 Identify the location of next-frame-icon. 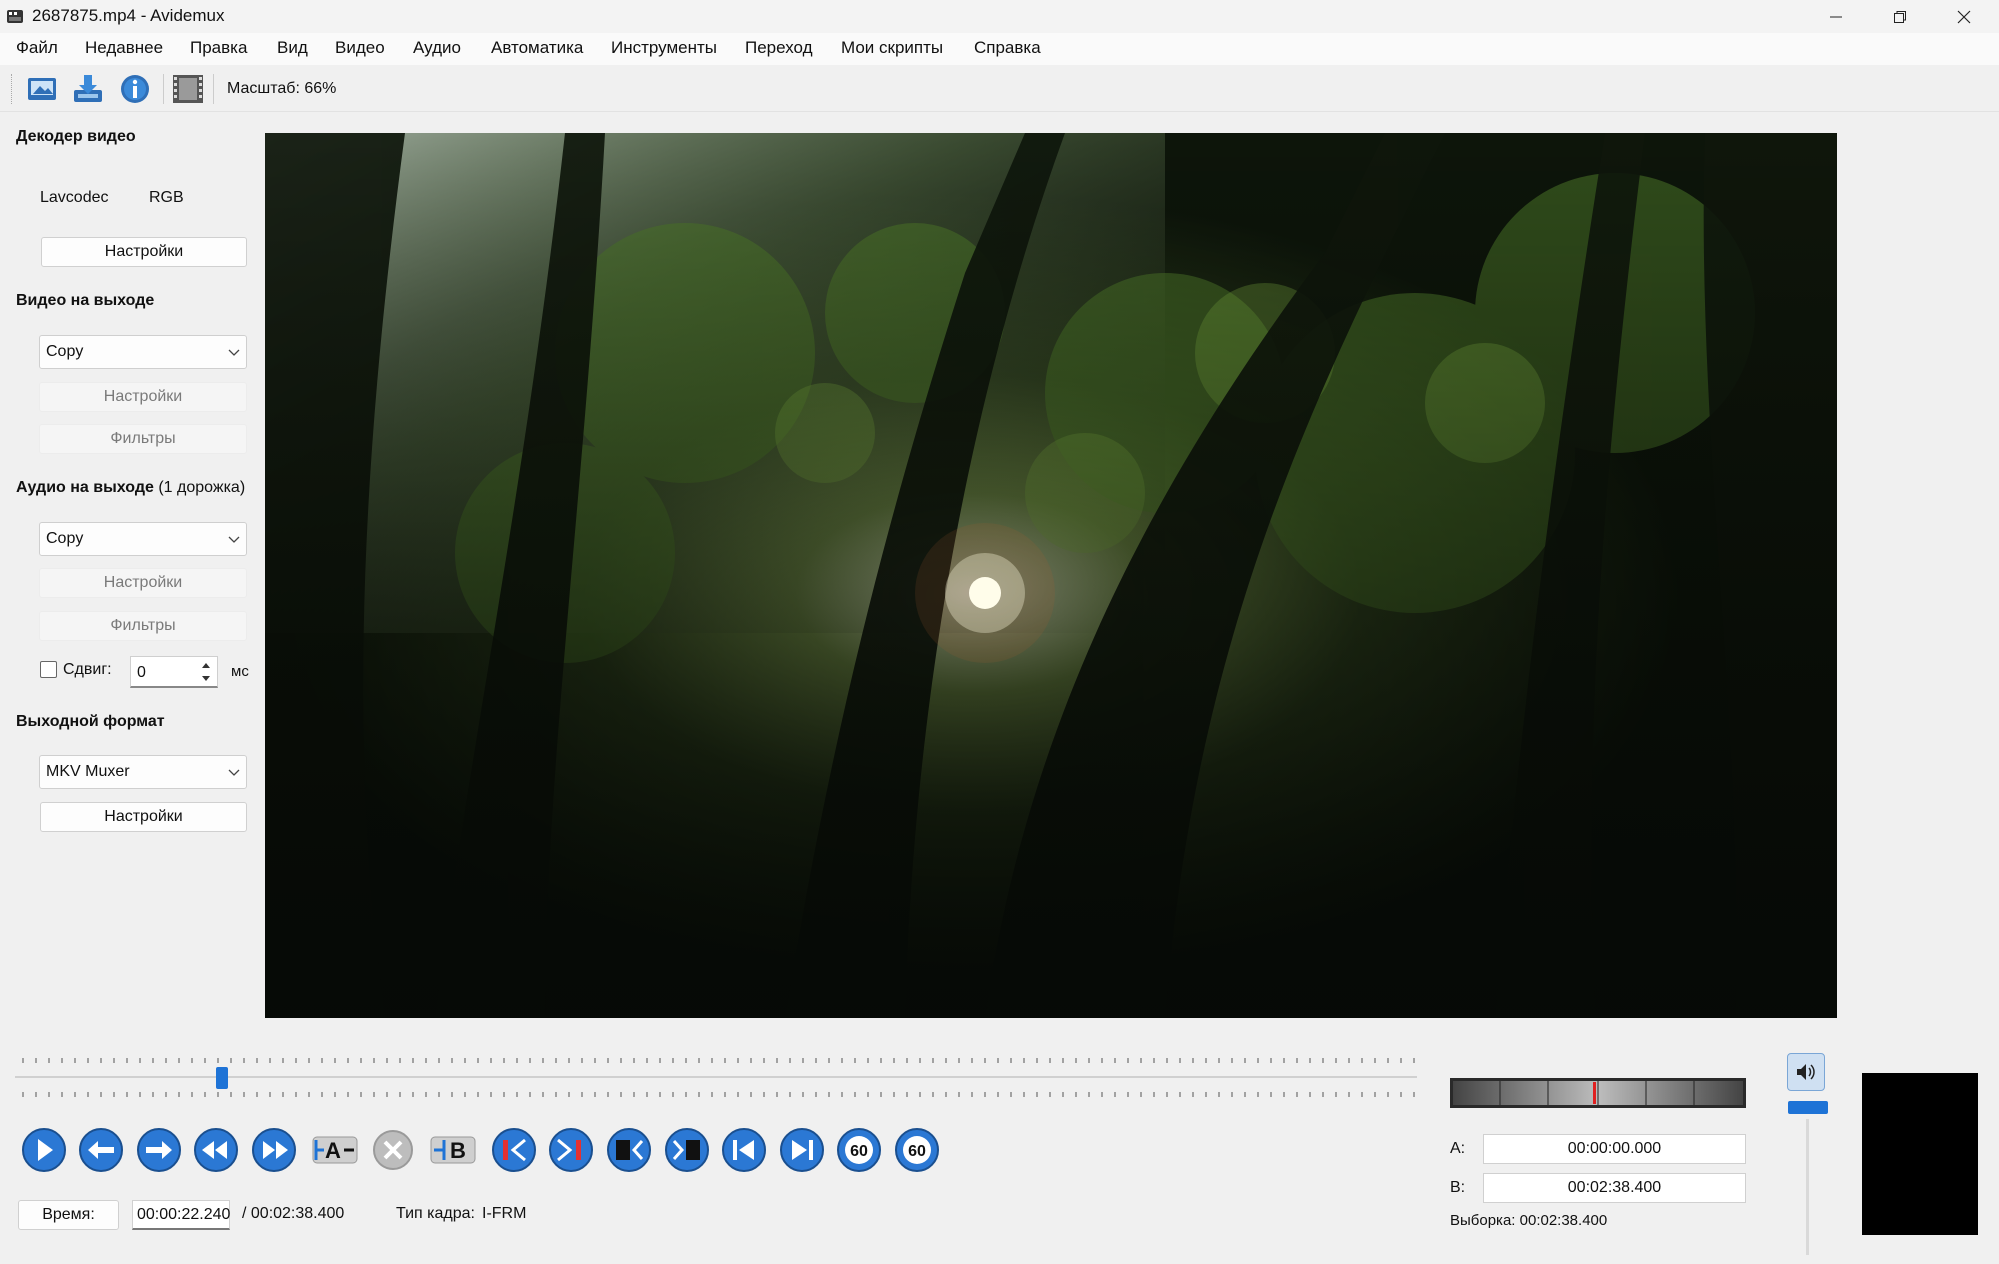
(159, 1150).